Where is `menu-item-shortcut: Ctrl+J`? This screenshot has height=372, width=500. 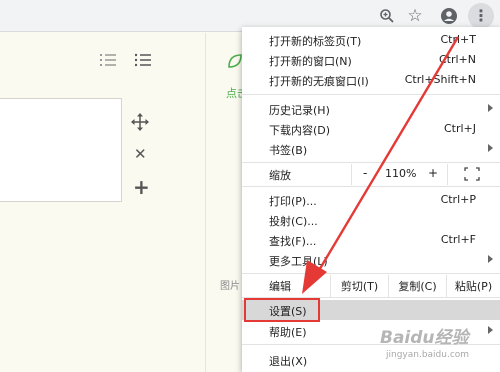
menu-item-shortcut: Ctrl+J is located at coordinates (459, 128).